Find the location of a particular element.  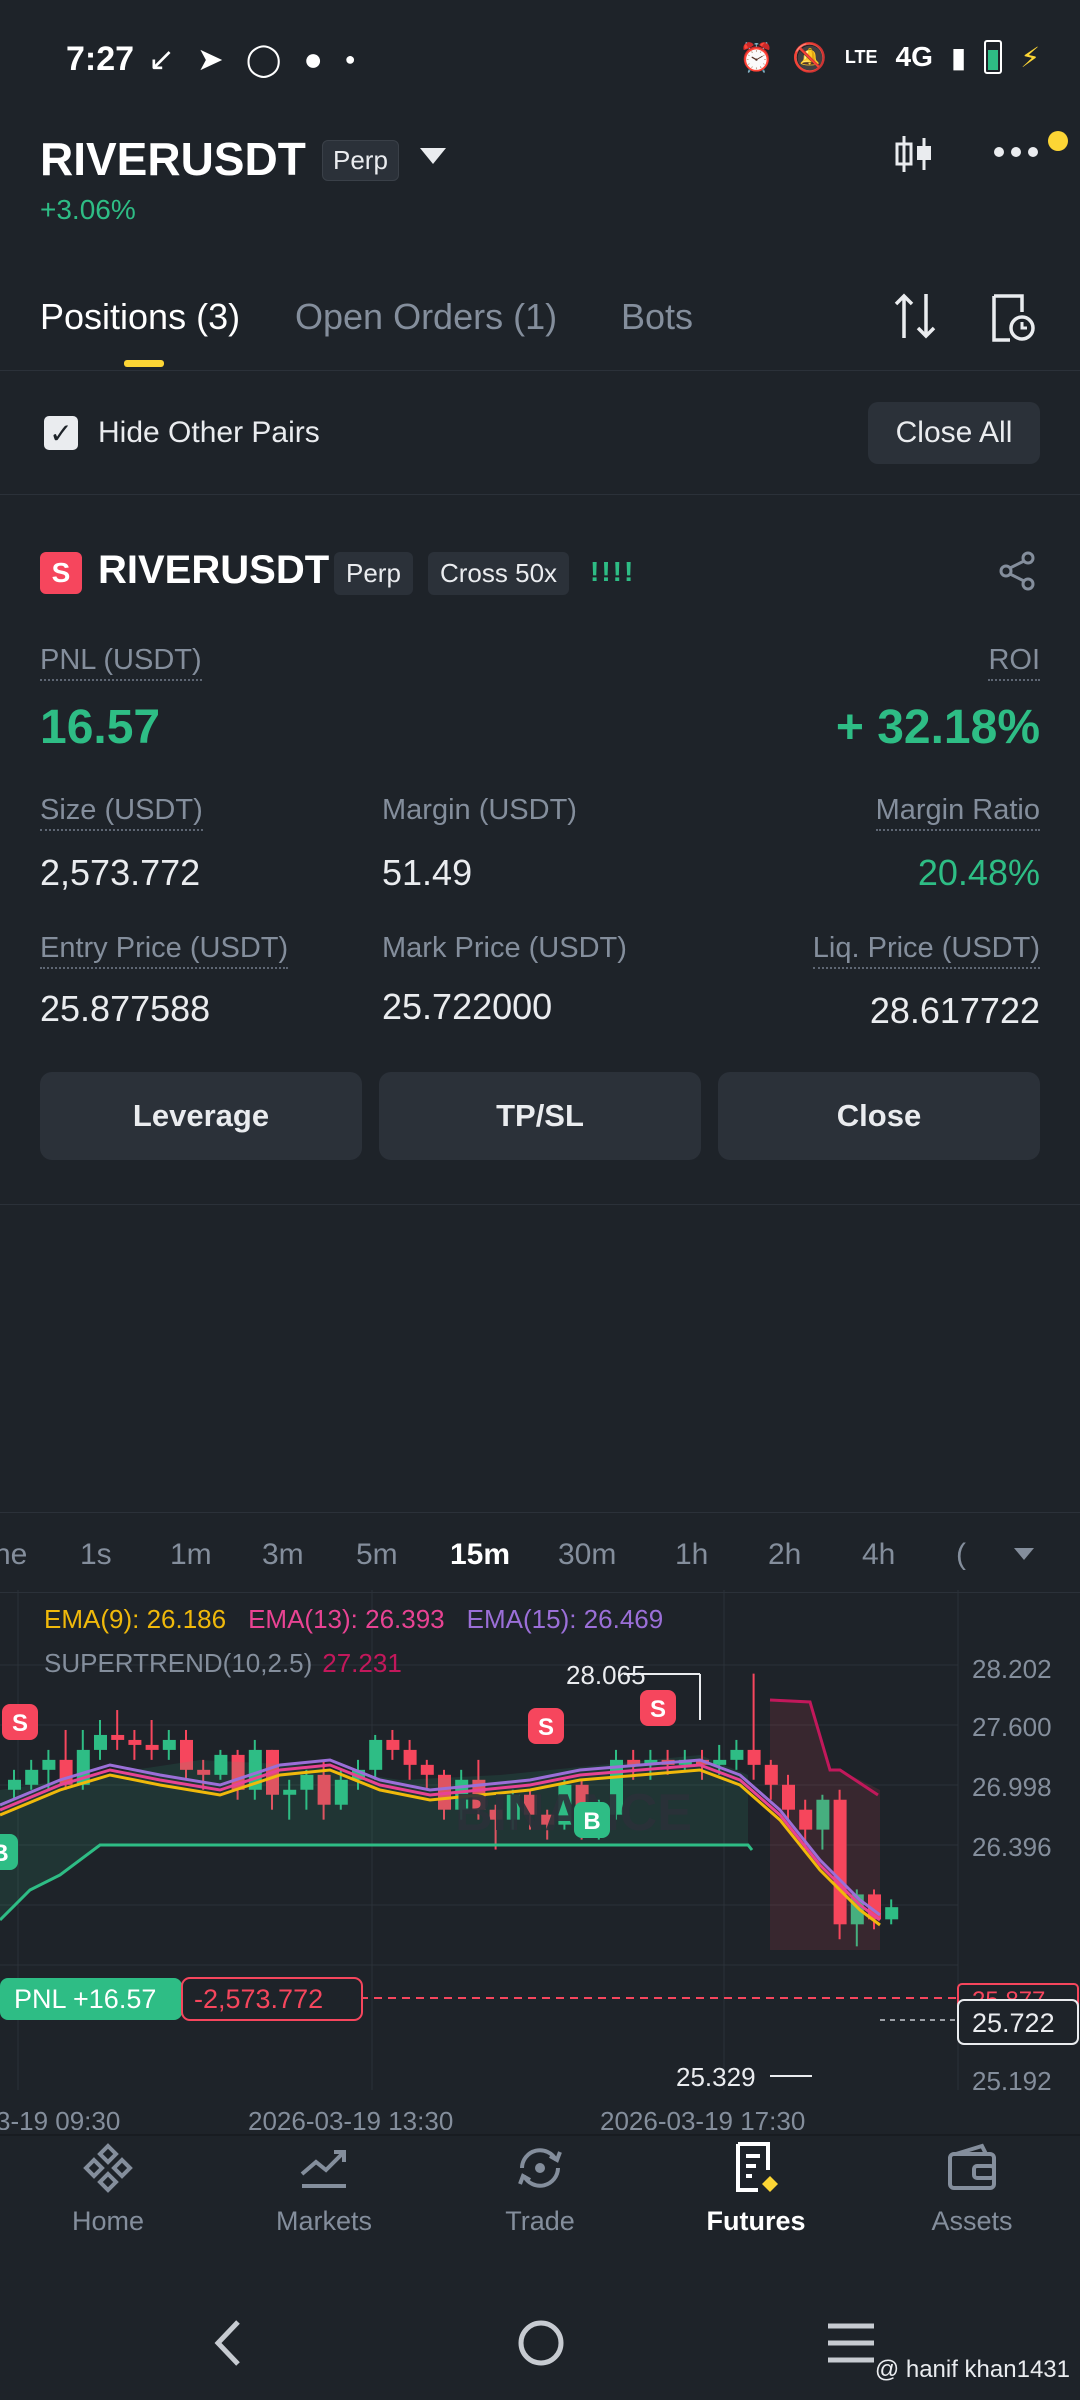

recent-apps-icon is located at coordinates (851, 2343).